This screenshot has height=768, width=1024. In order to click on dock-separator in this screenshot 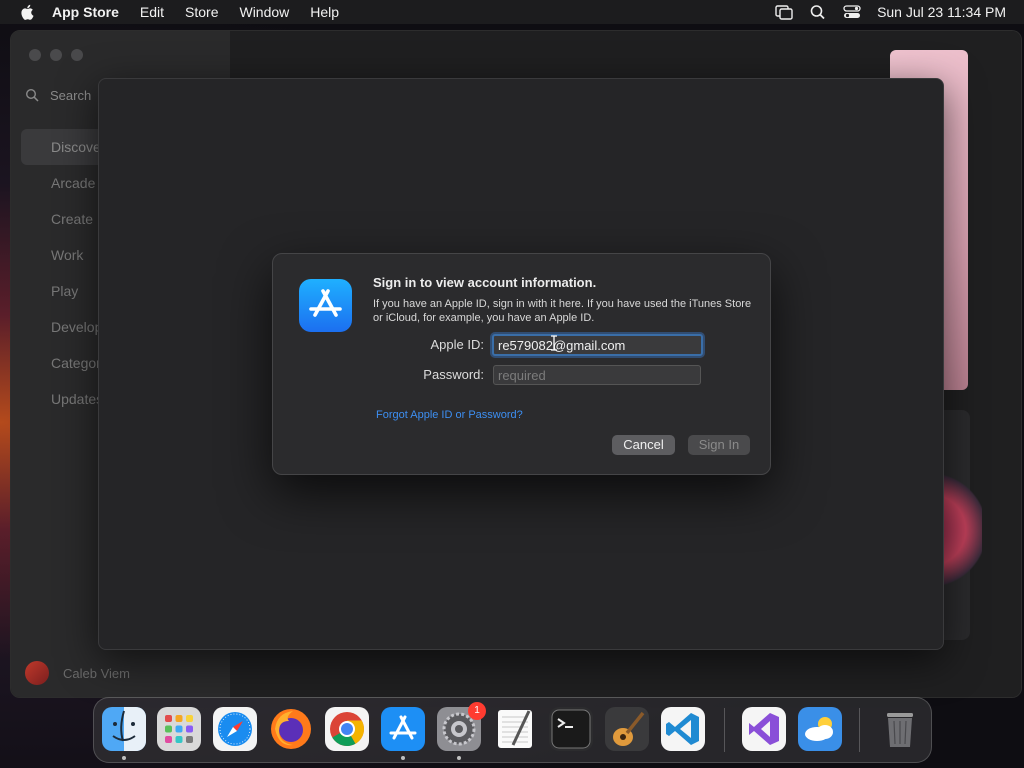, I will do `click(724, 730)`.